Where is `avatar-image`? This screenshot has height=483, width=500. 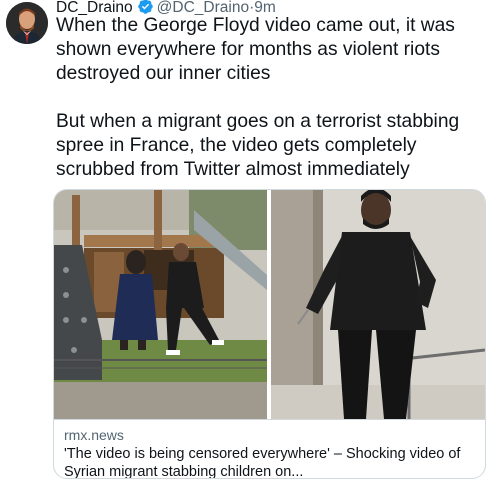
avatar-image is located at coordinates (27, 23).